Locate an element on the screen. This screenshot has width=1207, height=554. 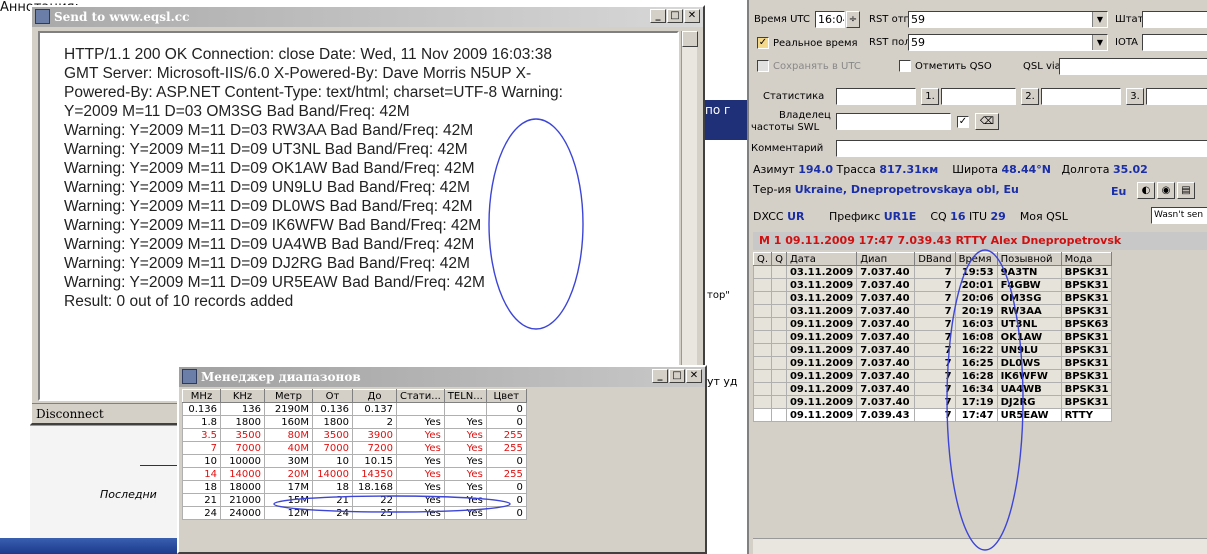
qso-cell: 16:08 is located at coordinates (976, 337).